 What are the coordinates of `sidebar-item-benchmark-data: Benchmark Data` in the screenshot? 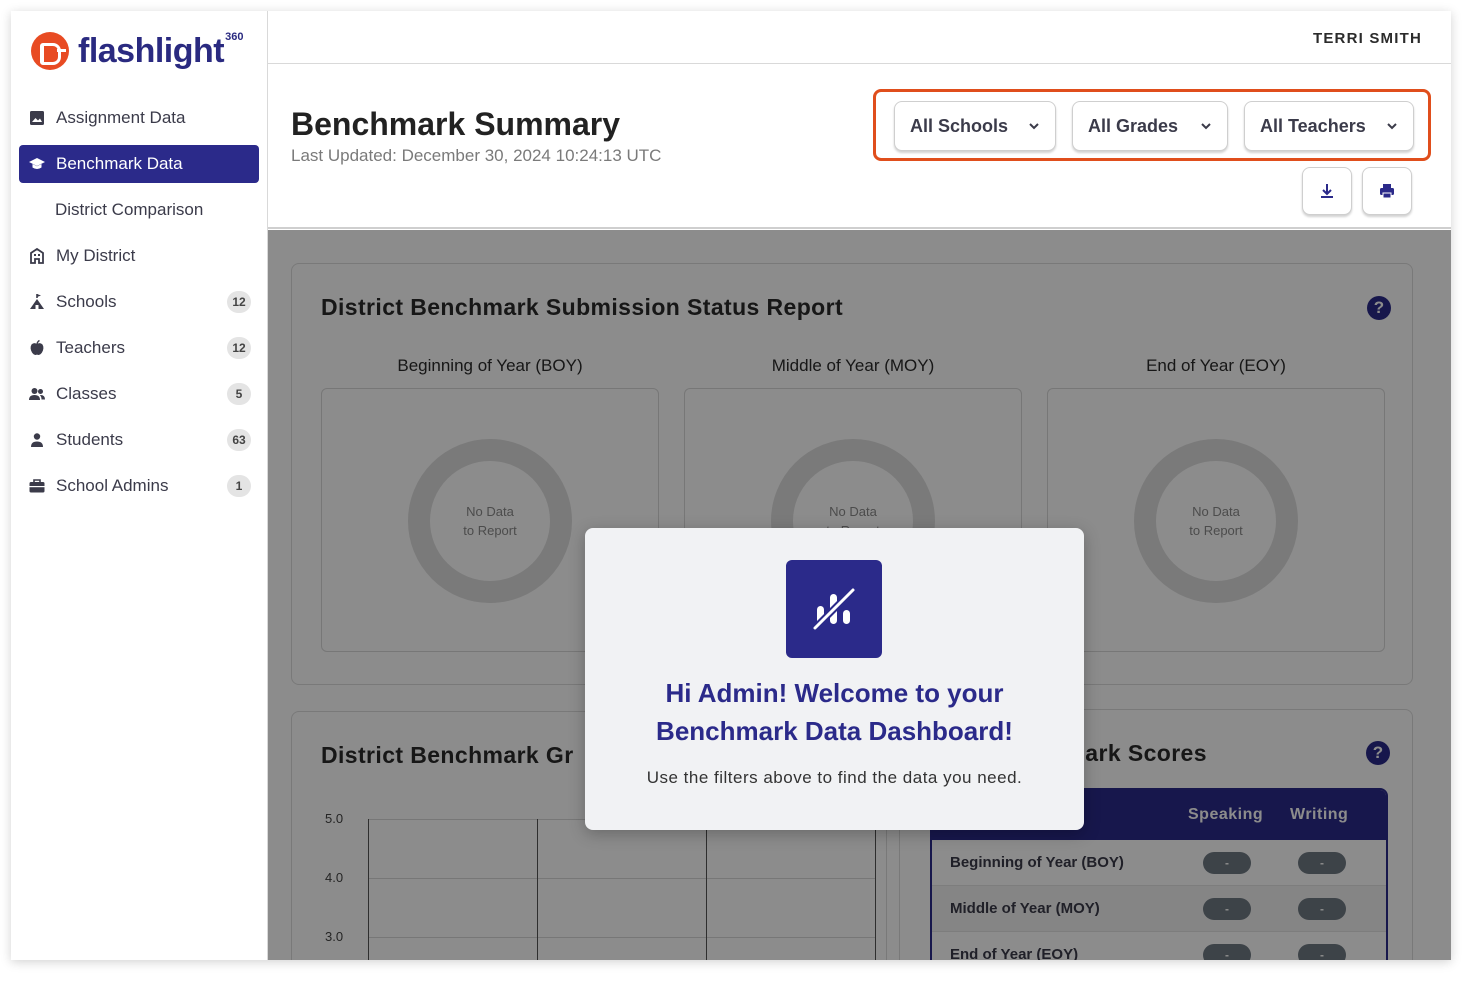 It's located at (139, 164).